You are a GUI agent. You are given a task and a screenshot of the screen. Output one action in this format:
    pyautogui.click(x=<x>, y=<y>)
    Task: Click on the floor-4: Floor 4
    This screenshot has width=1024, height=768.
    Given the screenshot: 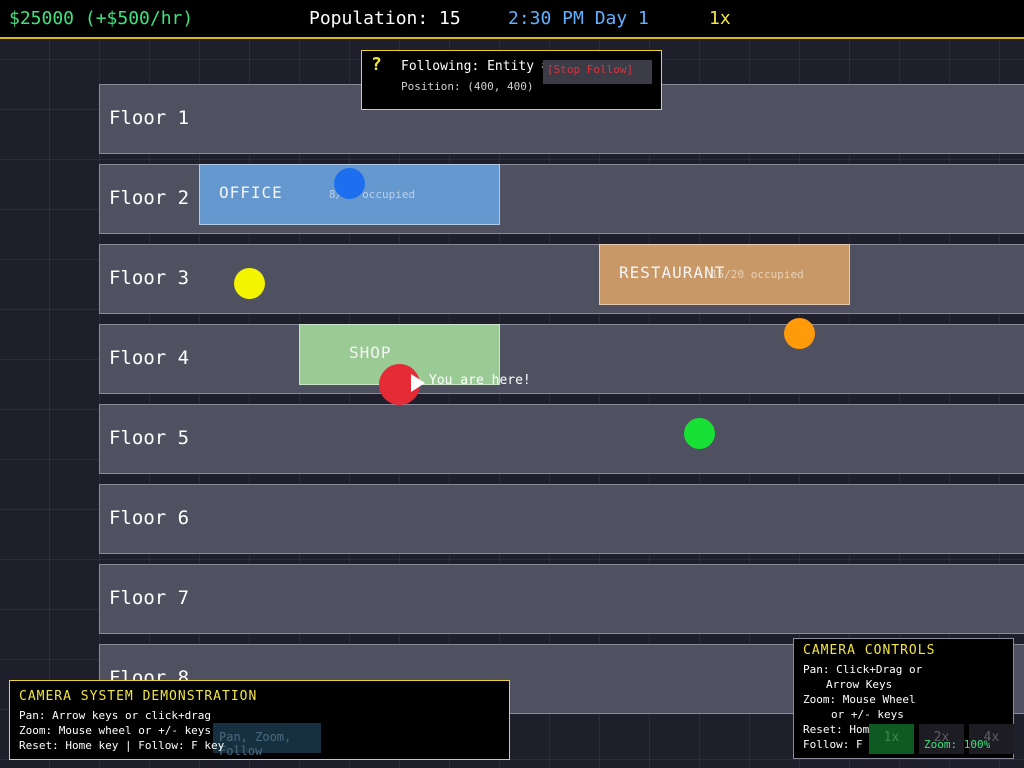 What is the action you would take?
    pyautogui.click(x=561, y=359)
    